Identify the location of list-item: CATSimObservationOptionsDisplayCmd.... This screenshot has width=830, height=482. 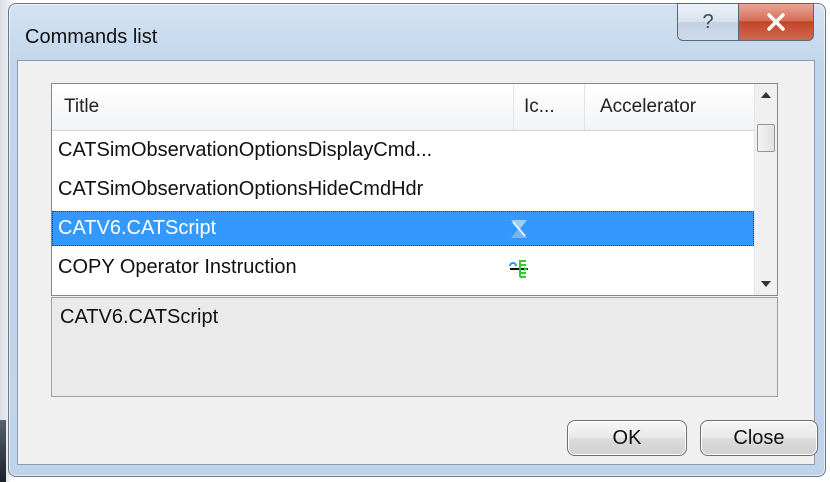
(404, 150).